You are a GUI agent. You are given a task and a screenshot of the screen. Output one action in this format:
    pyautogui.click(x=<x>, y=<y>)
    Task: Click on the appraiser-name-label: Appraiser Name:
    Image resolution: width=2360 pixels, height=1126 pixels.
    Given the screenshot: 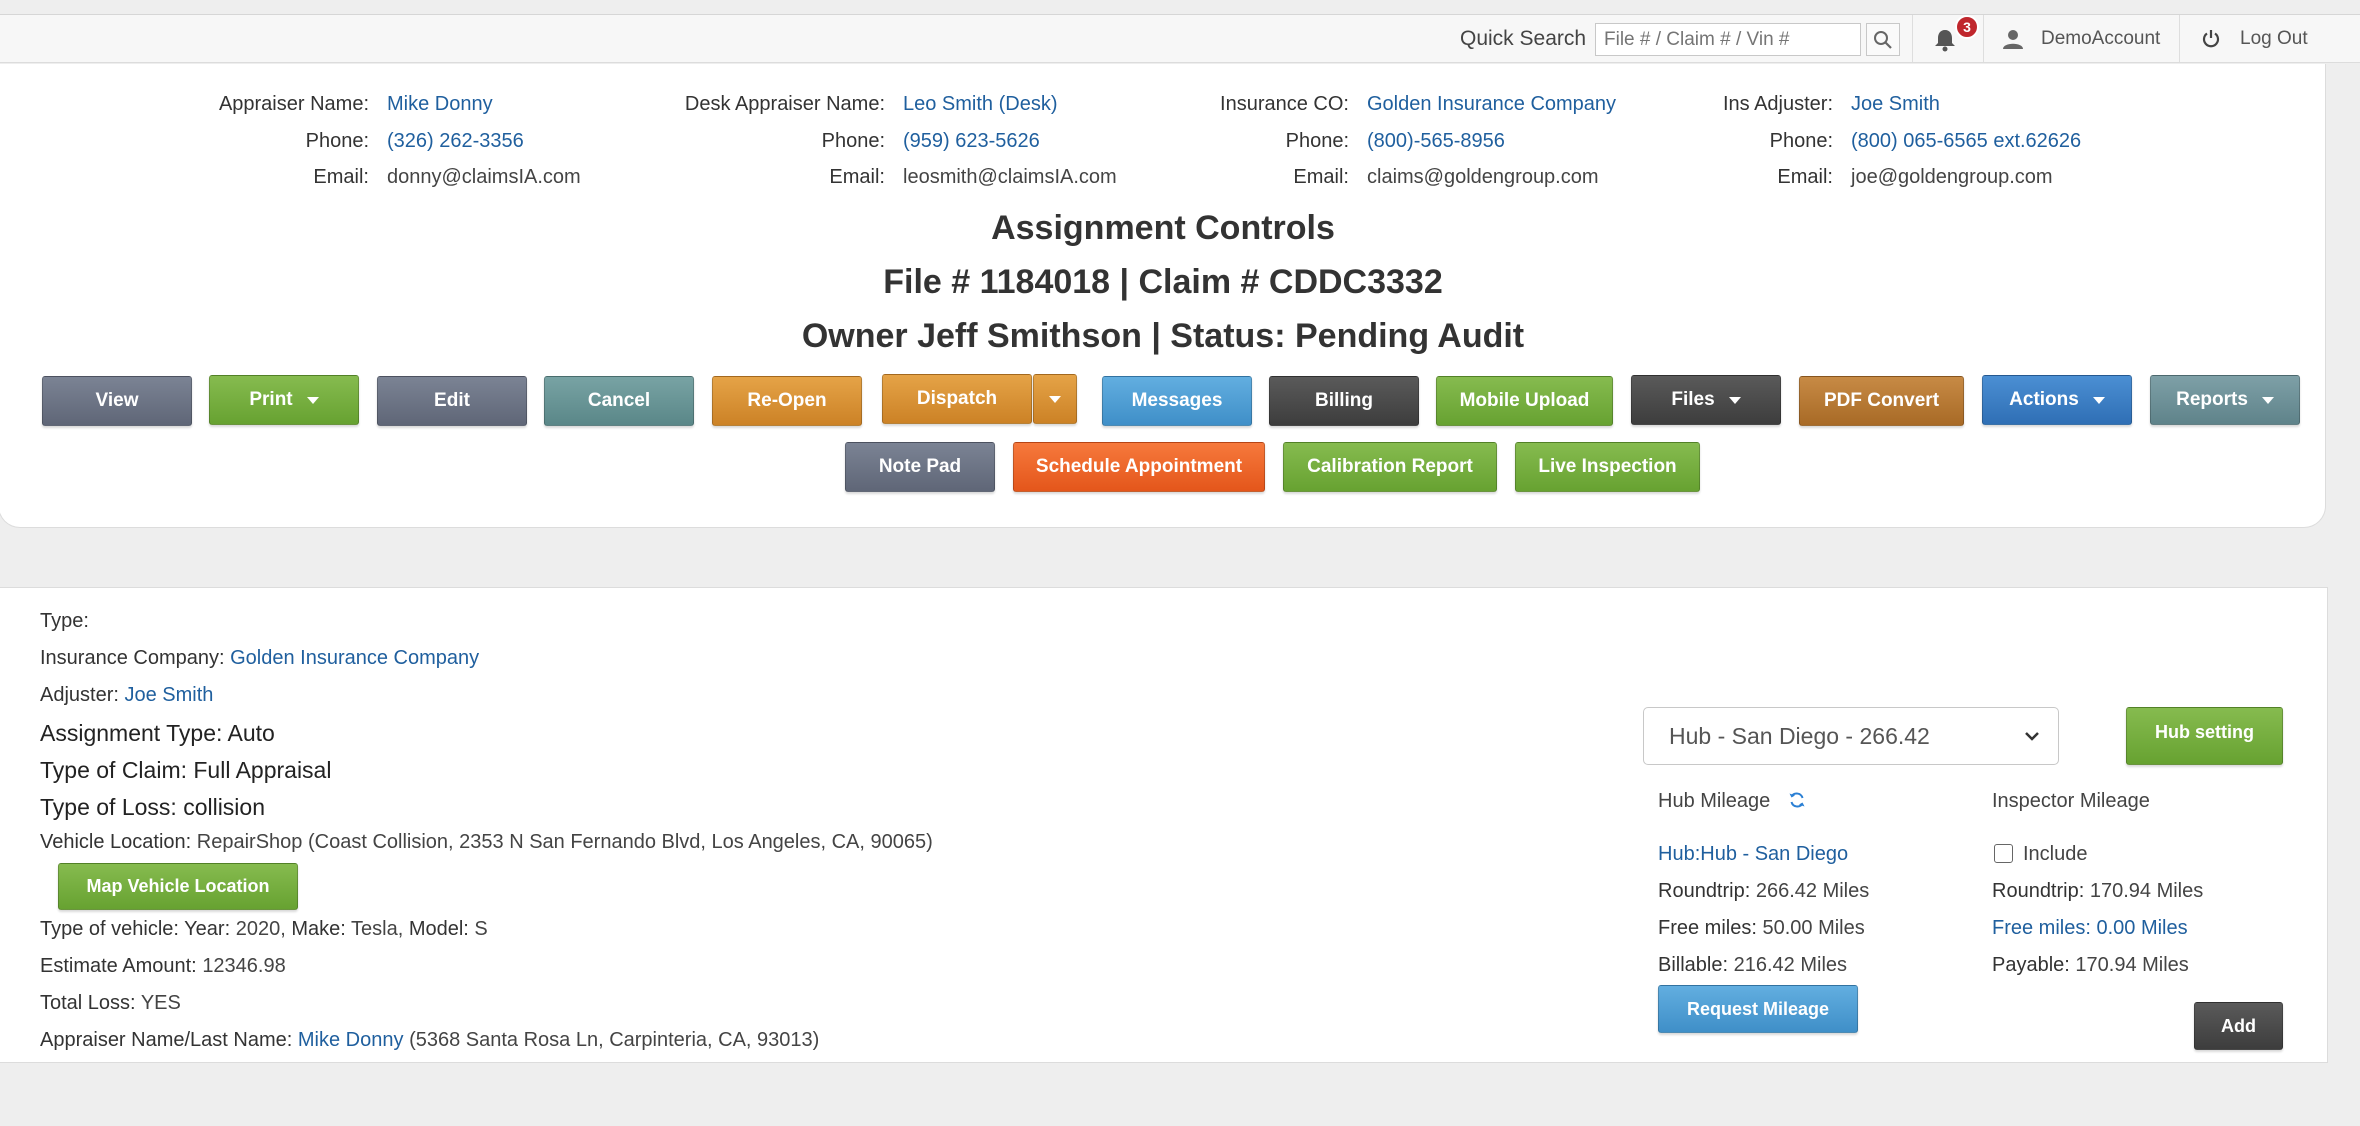 What is the action you would take?
    pyautogui.click(x=293, y=104)
    